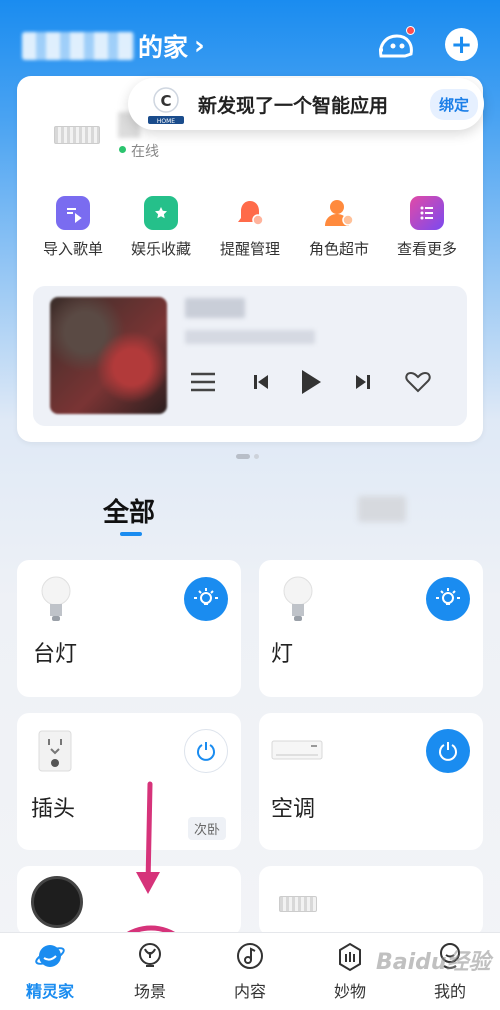 The image size is (500, 1010). Describe the element at coordinates (161, 213) in the screenshot. I see `folder-star-icon` at that location.